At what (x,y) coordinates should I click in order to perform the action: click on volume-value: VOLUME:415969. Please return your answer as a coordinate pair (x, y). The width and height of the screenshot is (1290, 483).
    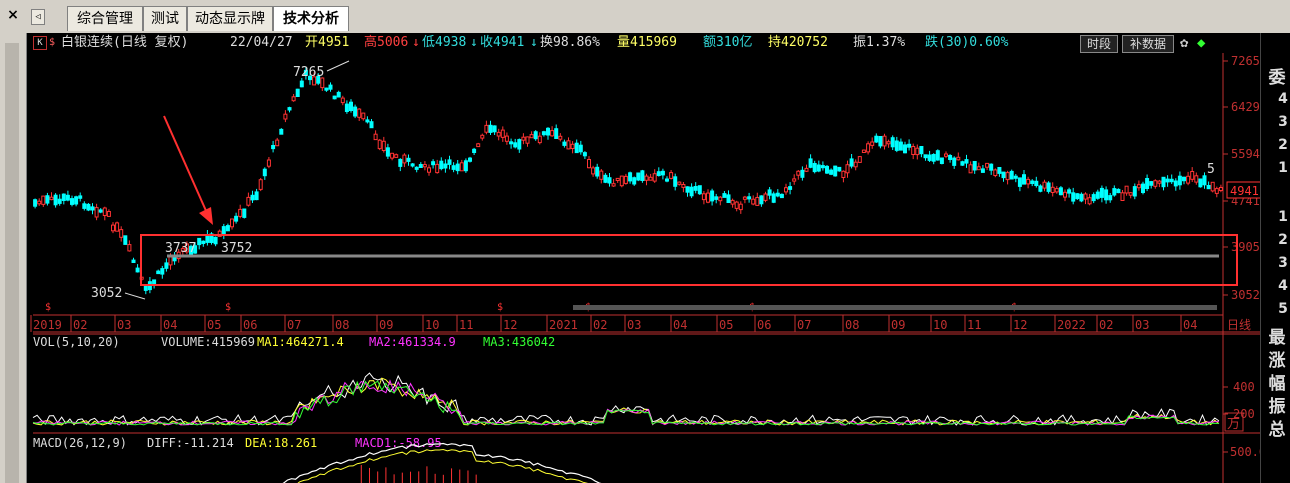
    Looking at the image, I should click on (208, 342).